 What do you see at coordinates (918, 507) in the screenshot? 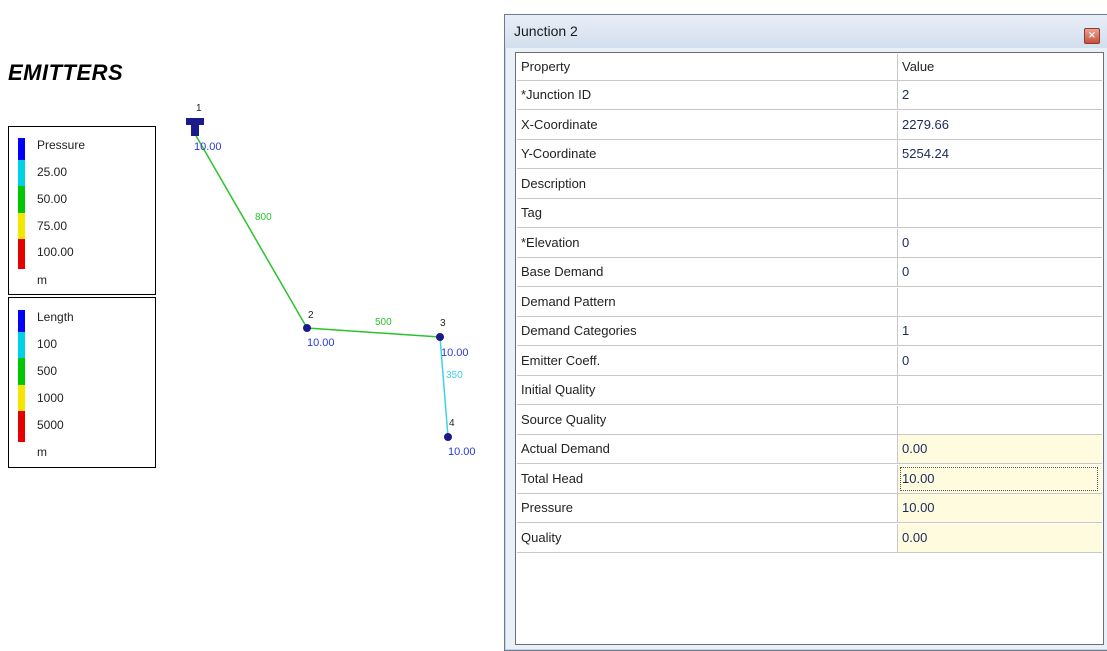
I see `property-value-text: 10.00` at bounding box center [918, 507].